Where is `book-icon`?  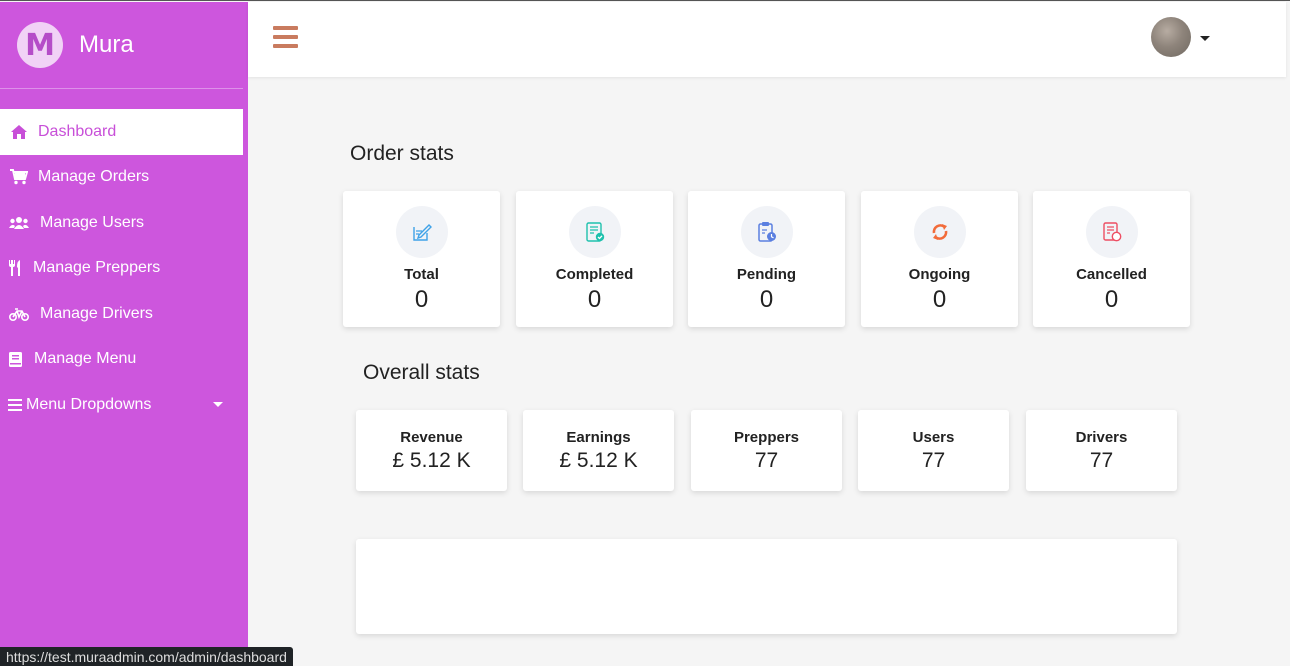
book-icon is located at coordinates (15, 359).